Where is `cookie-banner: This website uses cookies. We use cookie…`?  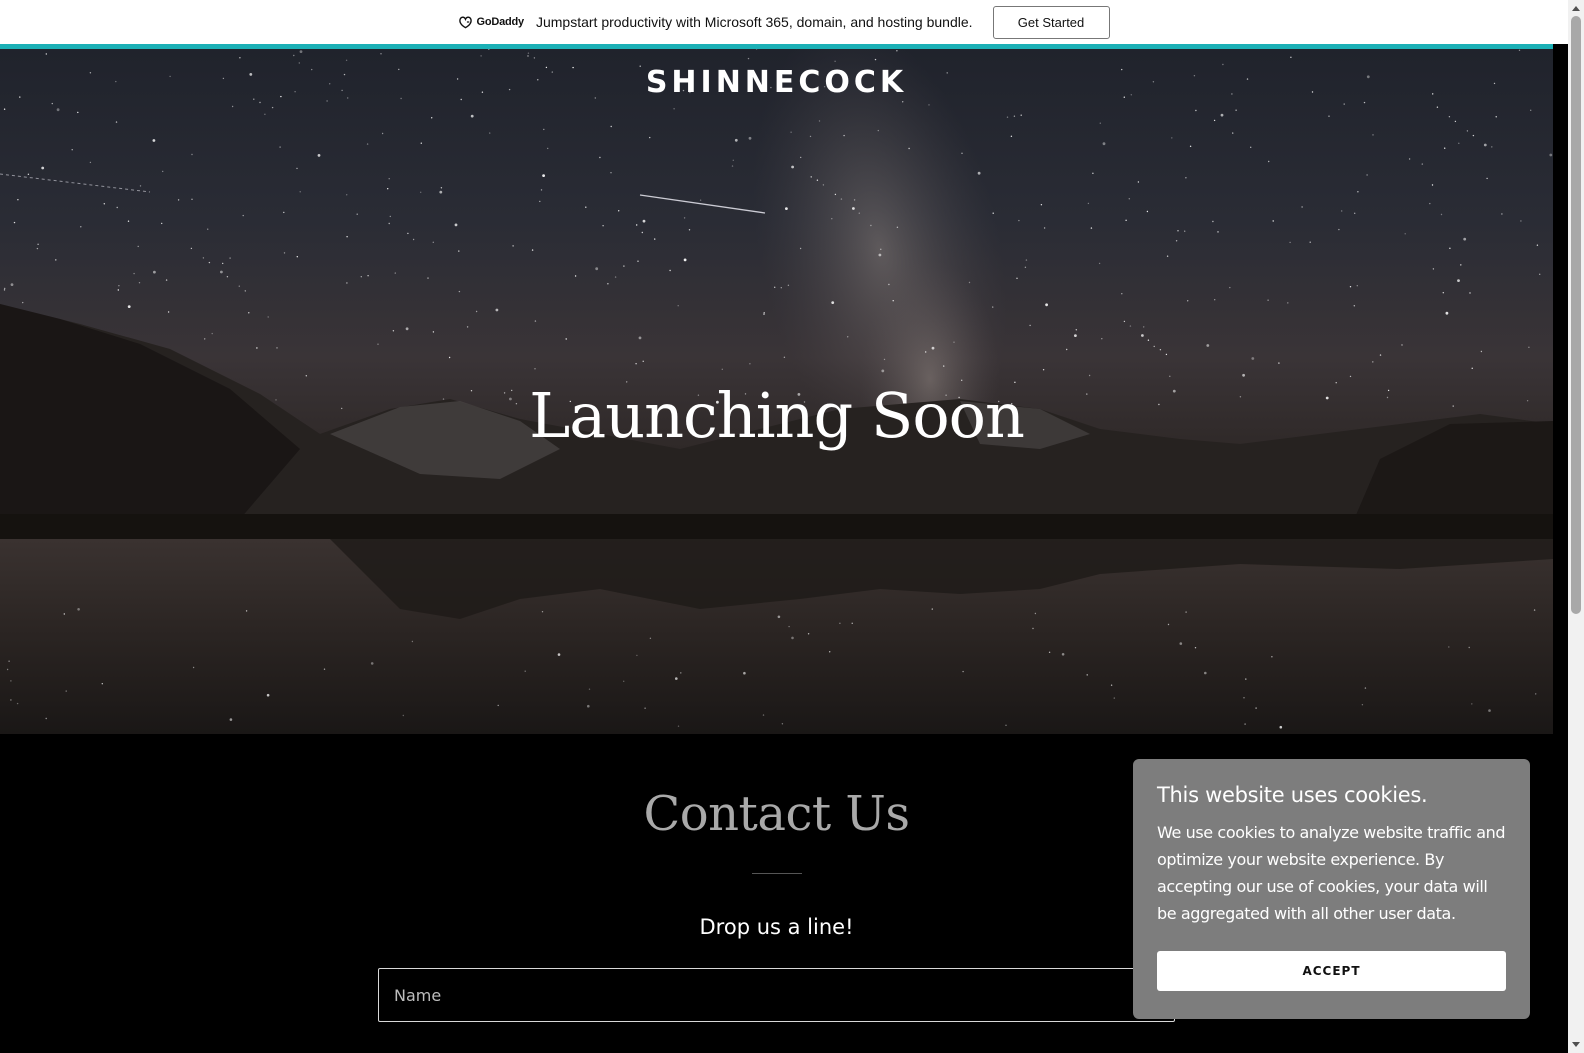 cookie-banner: This website uses cookies. We use cookie… is located at coordinates (1331, 889).